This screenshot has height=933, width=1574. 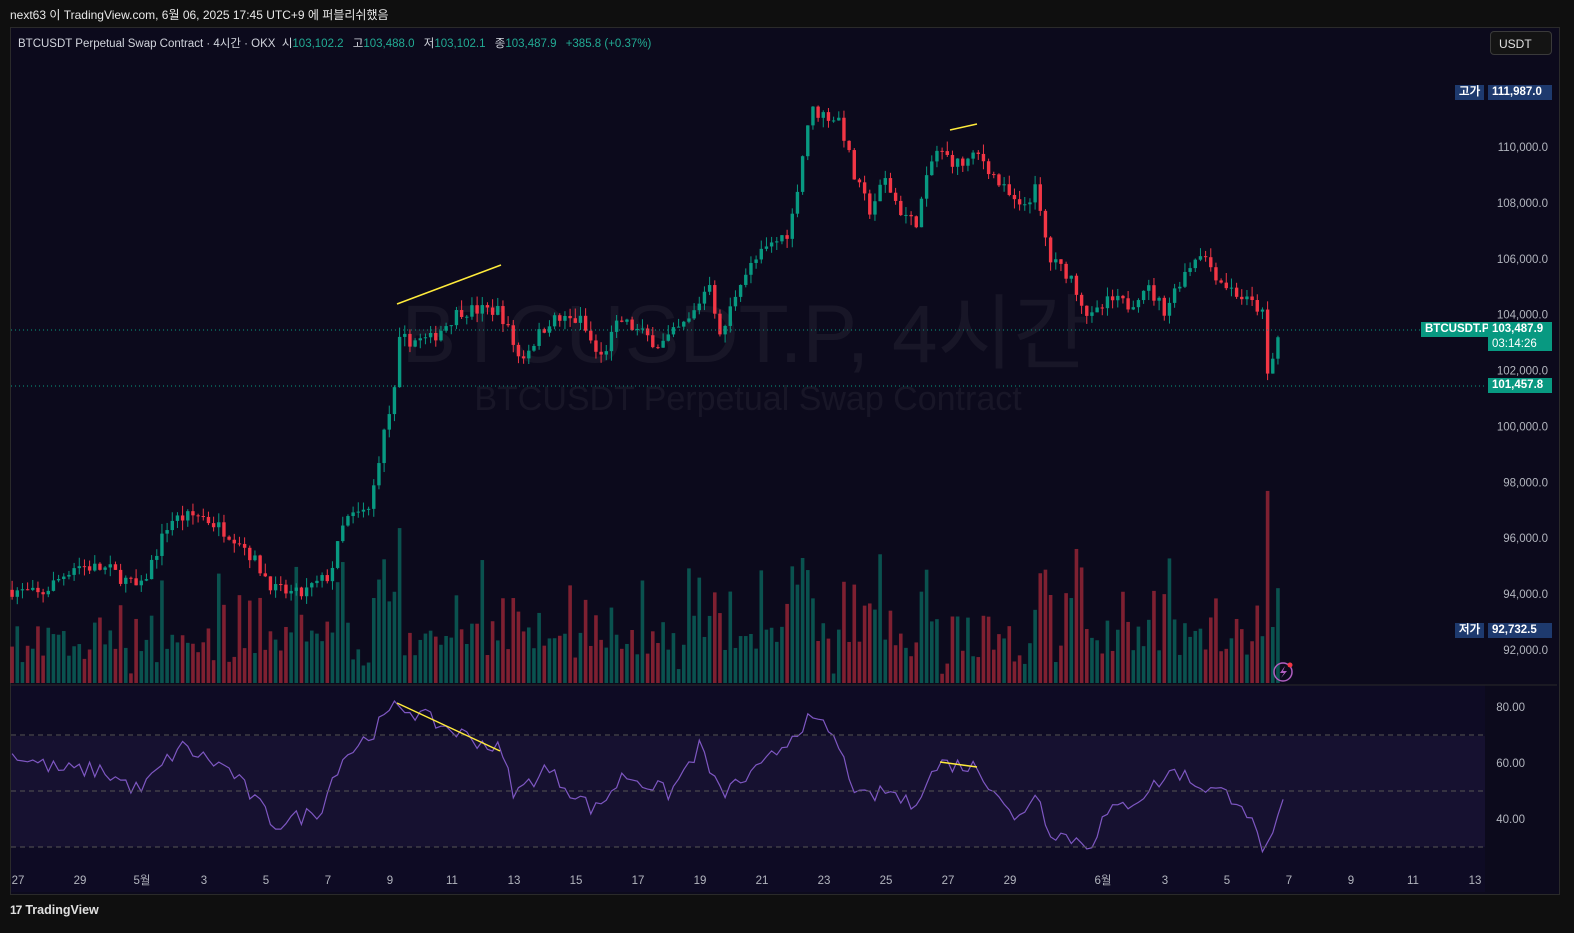 What do you see at coordinates (389, 44) in the screenshot?
I see `high-value: 103,488.0` at bounding box center [389, 44].